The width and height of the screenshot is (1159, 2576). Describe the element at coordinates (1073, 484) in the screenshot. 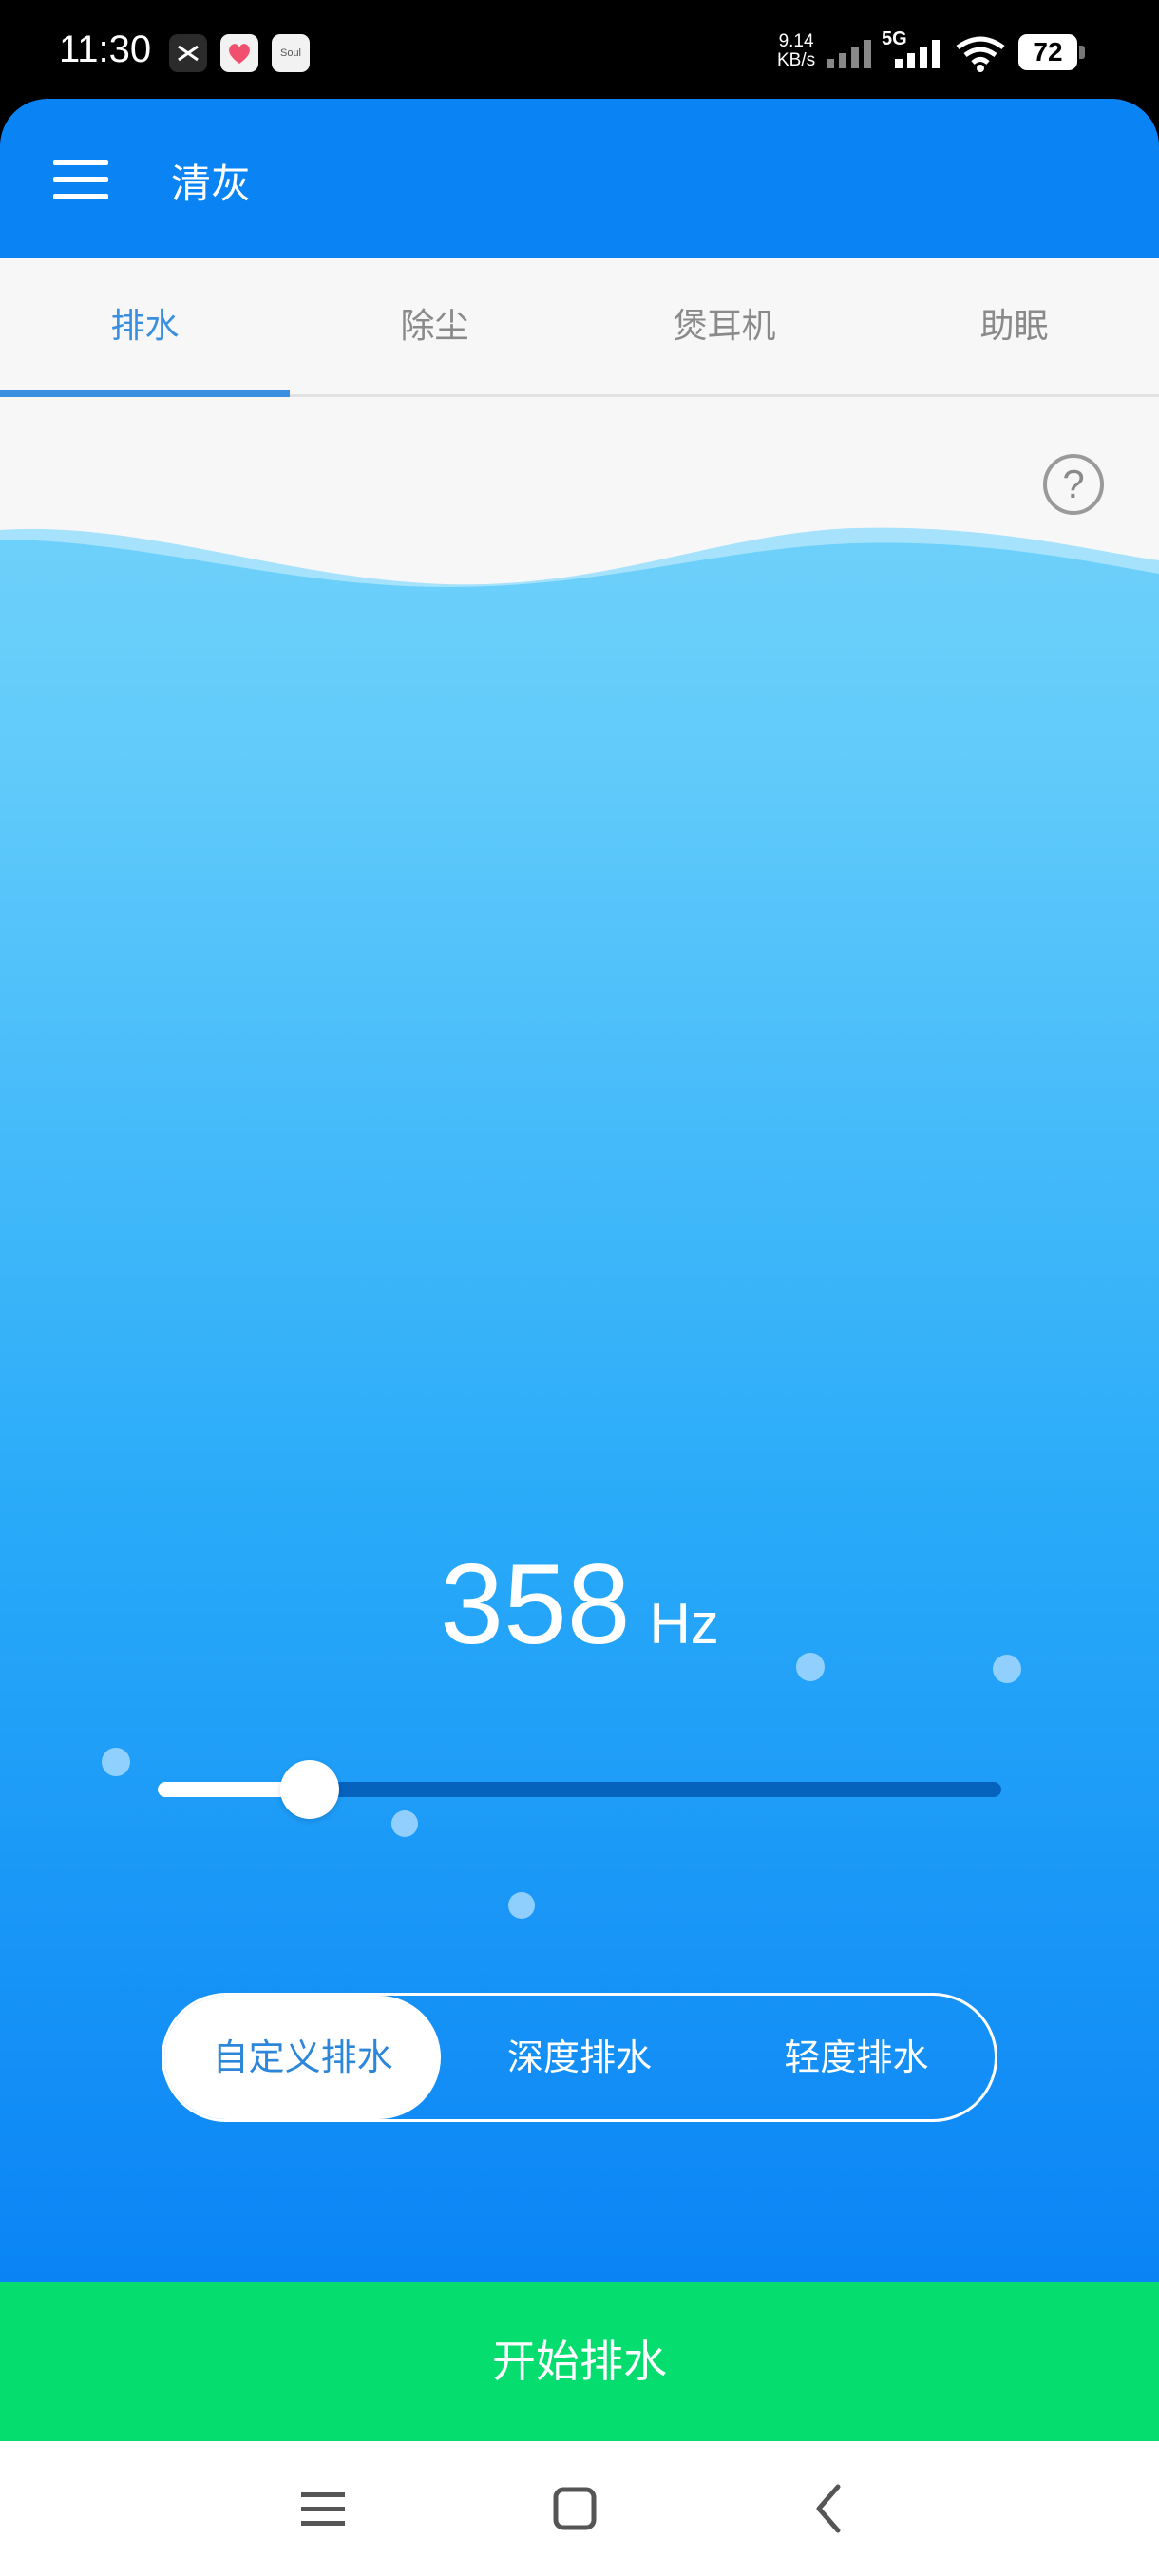

I see `help-icon: ?` at that location.